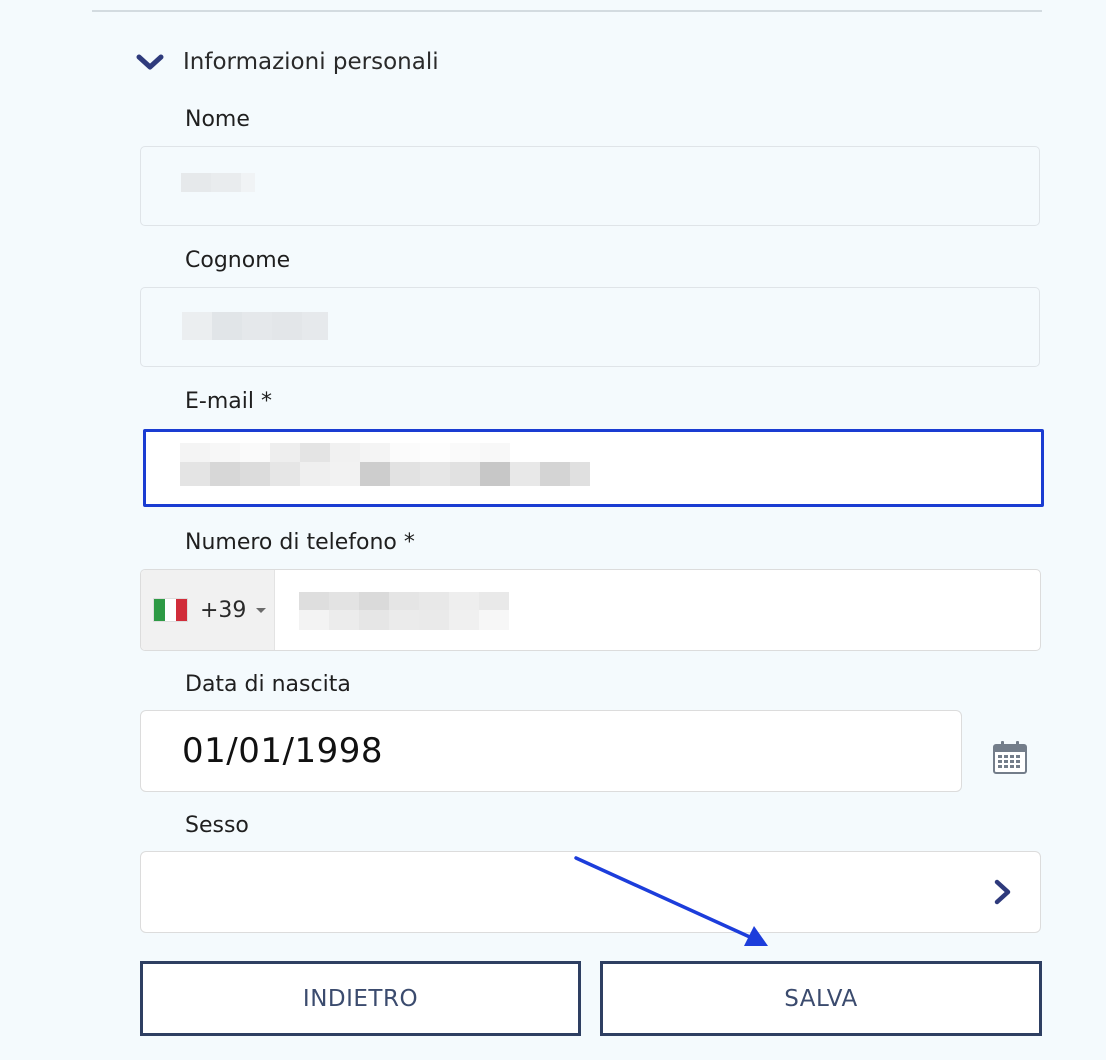 The width and height of the screenshot is (1106, 1060). I want to click on birth-date-label: Data di nascita, so click(268, 684).